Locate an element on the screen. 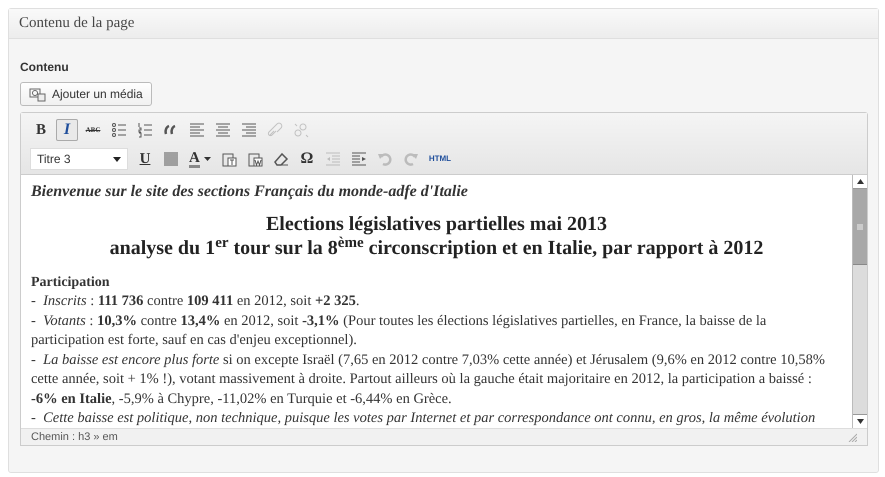 The height and width of the screenshot is (477, 885). align-left-icon is located at coordinates (197, 130).